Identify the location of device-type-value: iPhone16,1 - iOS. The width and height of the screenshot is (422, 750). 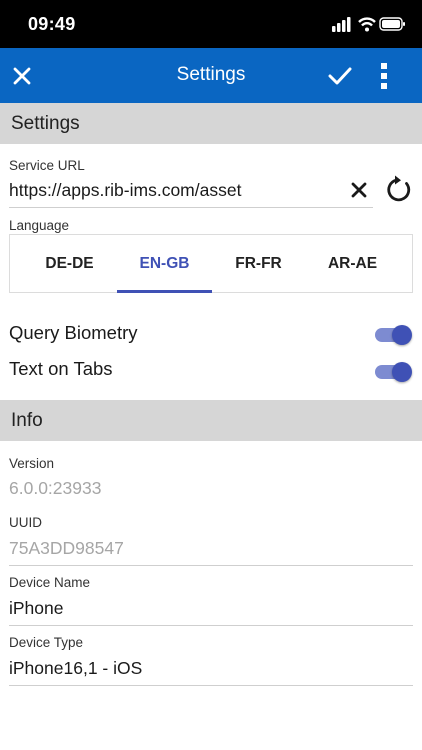
(76, 668).